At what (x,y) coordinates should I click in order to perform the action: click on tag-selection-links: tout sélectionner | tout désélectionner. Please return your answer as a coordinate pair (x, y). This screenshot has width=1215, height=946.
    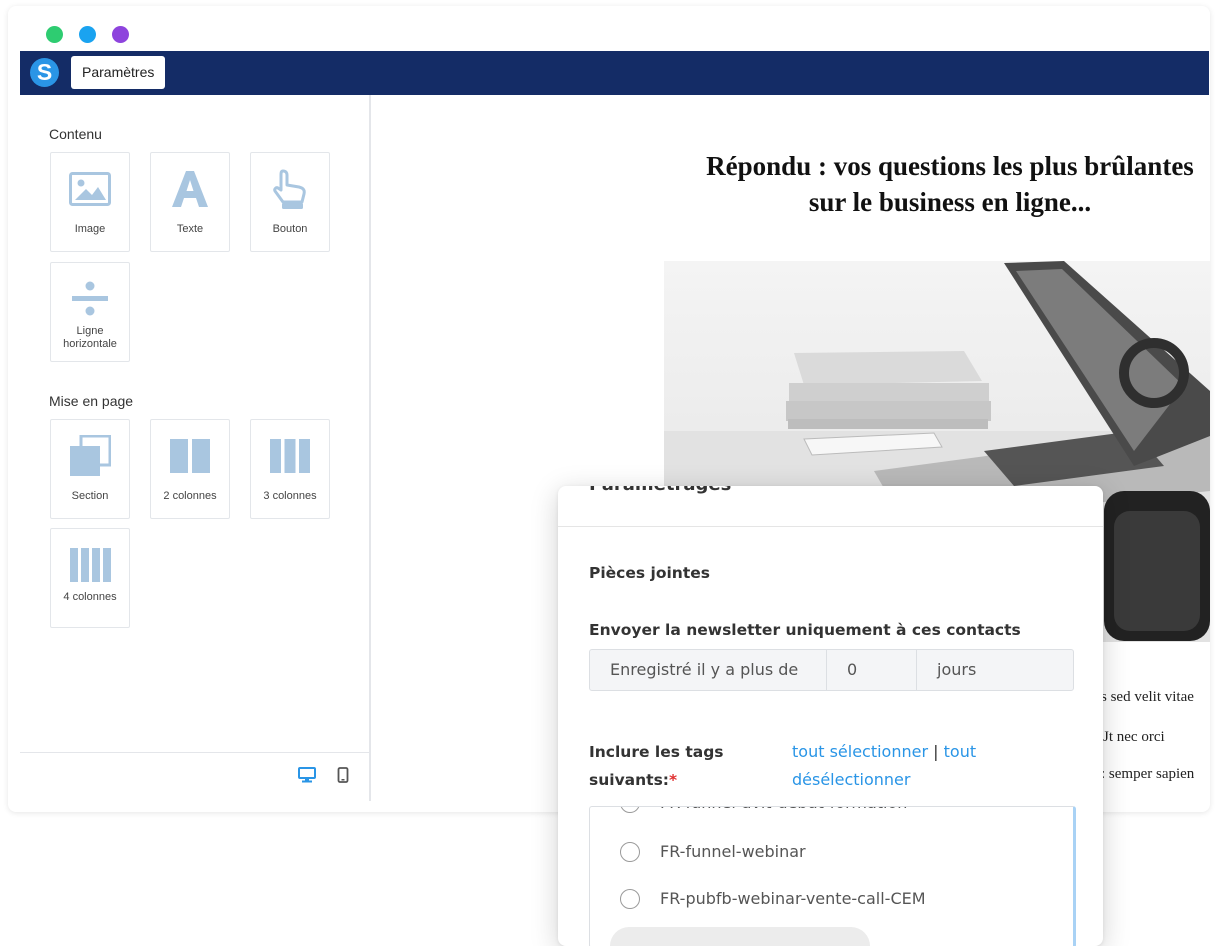
    Looking at the image, I should click on (884, 766).